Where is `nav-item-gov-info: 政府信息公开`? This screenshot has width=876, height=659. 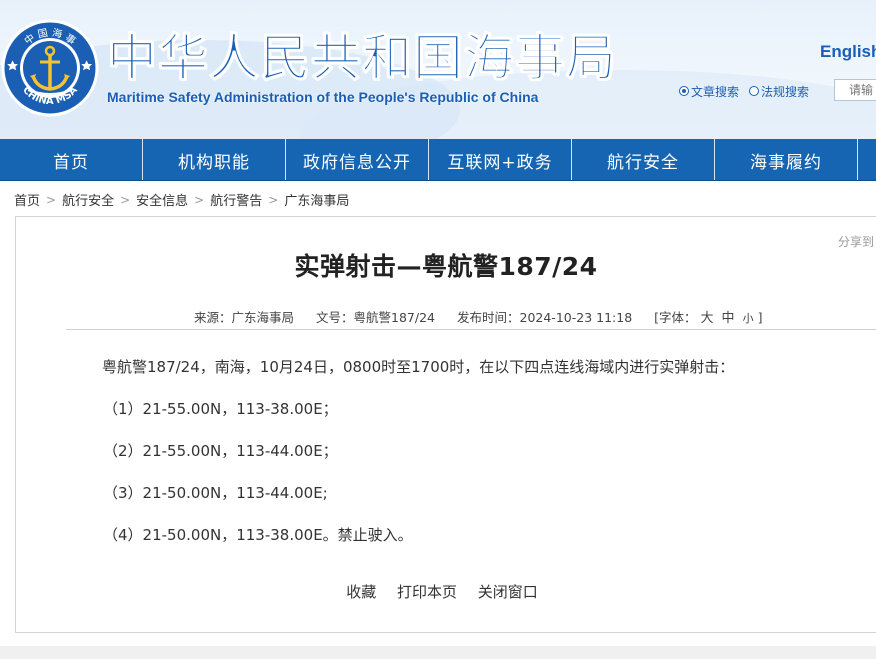
nav-item-gov-info: 政府信息公开 is located at coordinates (357, 159).